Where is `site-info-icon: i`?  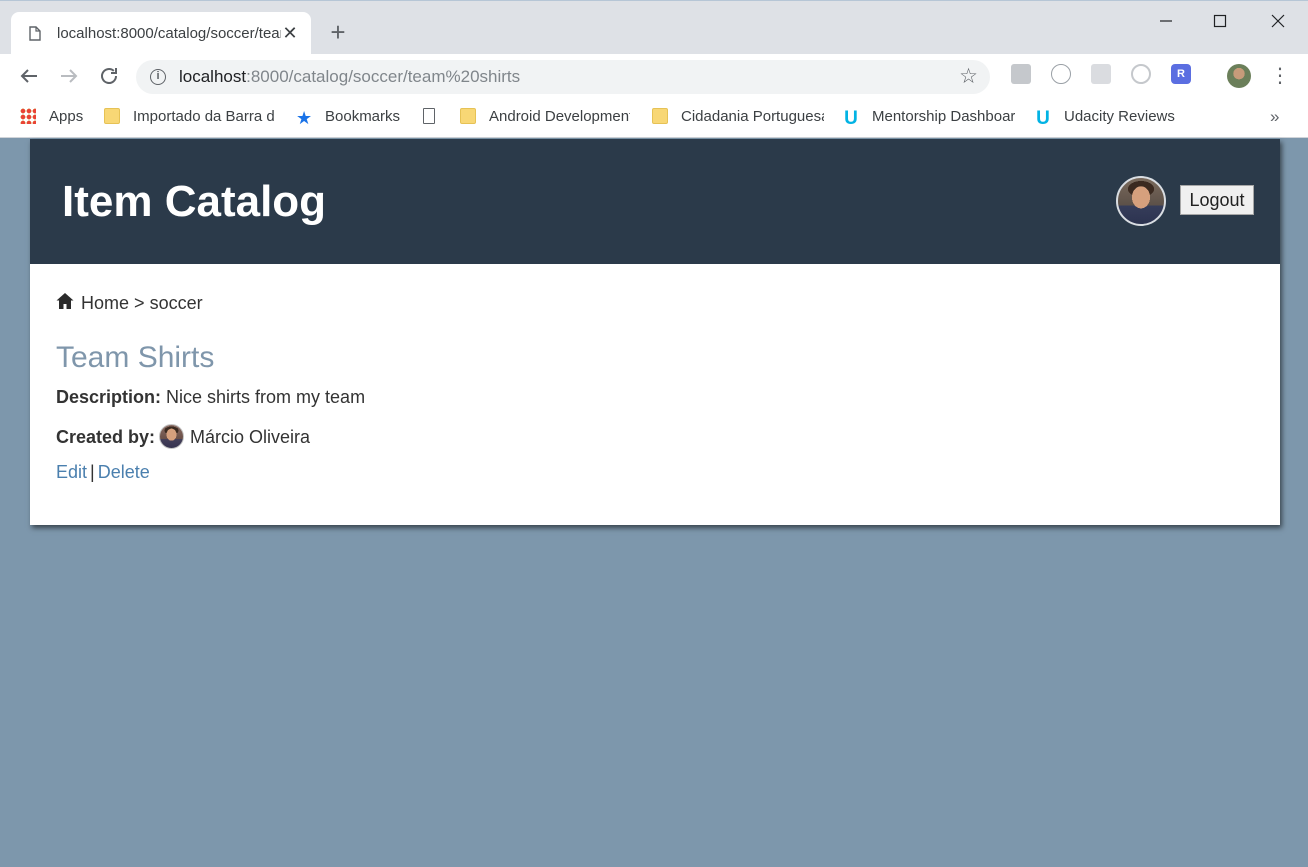 site-info-icon: i is located at coordinates (158, 77).